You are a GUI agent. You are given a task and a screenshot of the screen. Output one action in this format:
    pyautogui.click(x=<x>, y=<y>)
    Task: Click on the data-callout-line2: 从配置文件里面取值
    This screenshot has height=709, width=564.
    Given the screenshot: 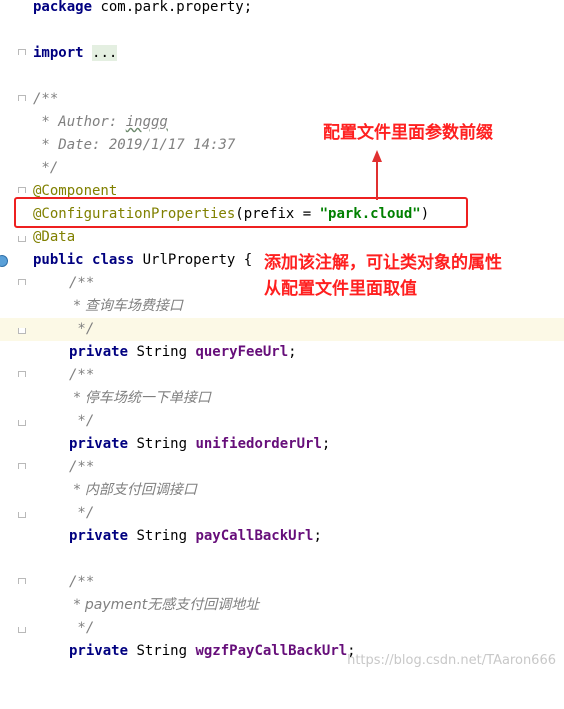 What is the action you would take?
    pyautogui.click(x=340, y=289)
    